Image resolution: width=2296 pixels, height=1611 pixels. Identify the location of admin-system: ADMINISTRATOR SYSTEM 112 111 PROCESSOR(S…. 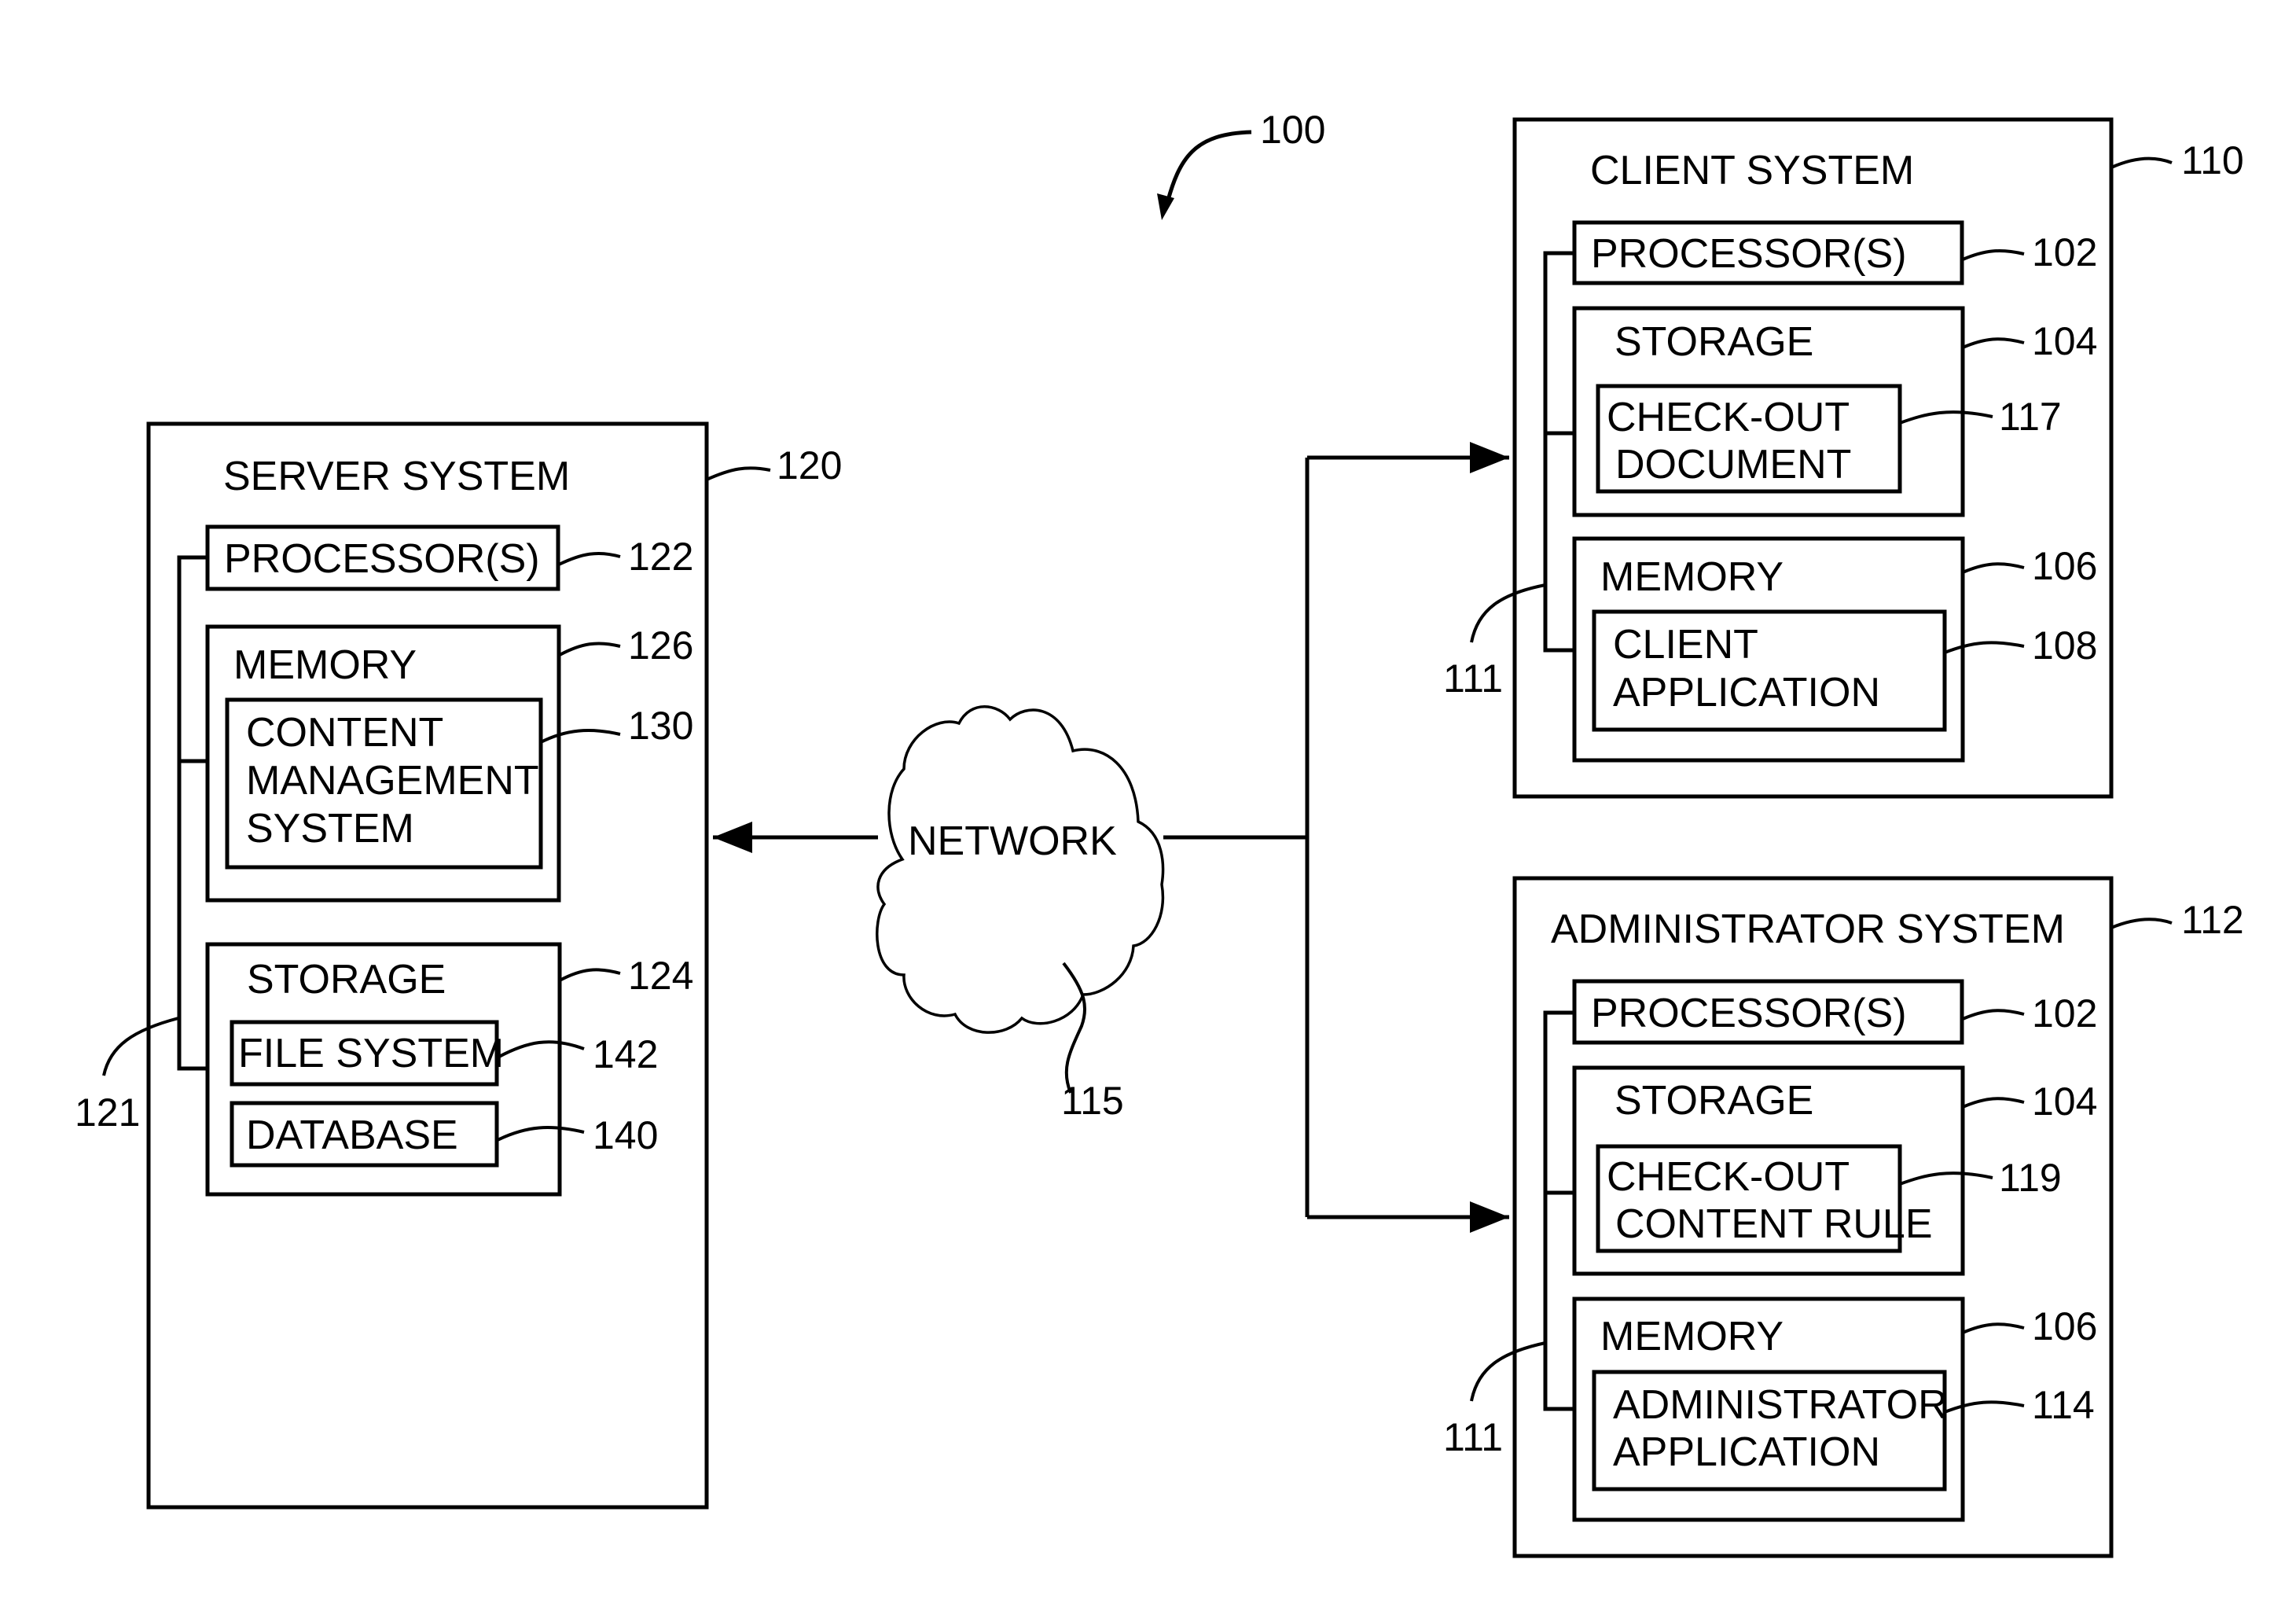
(1843, 1217).